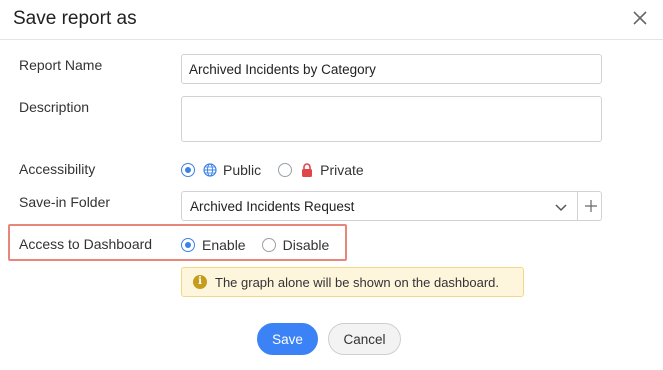  I want to click on dialog-header: Save report as, so click(331, 20).